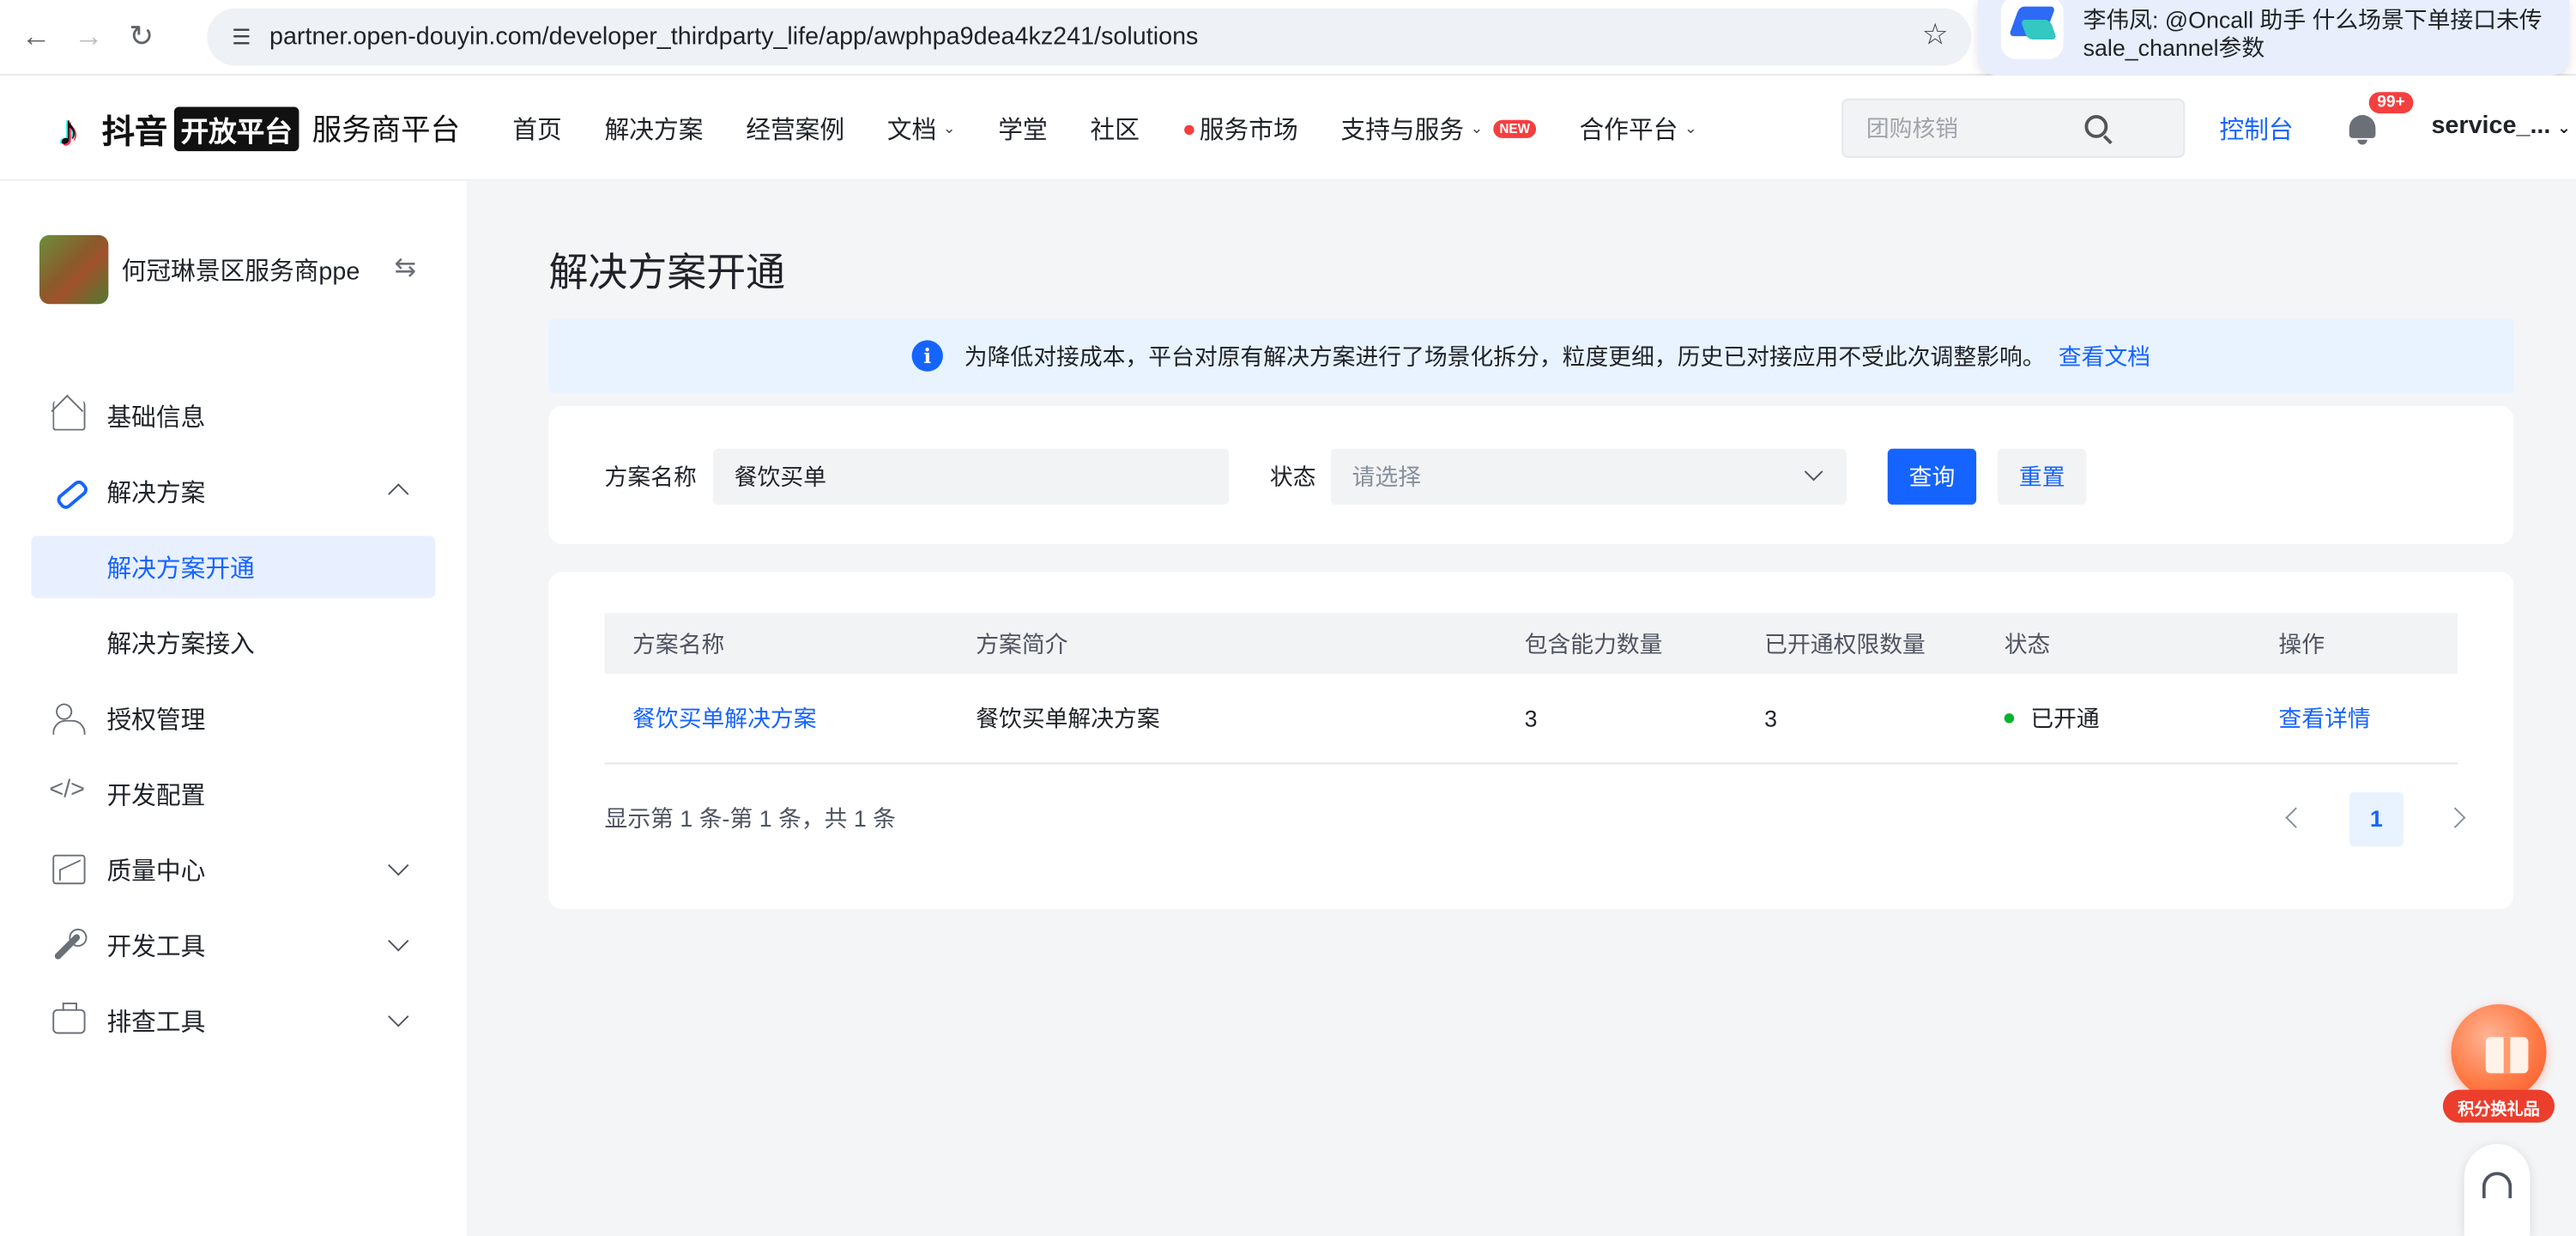 The image size is (2576, 1236). What do you see at coordinates (927, 356) in the screenshot?
I see `info-icon: i` at bounding box center [927, 356].